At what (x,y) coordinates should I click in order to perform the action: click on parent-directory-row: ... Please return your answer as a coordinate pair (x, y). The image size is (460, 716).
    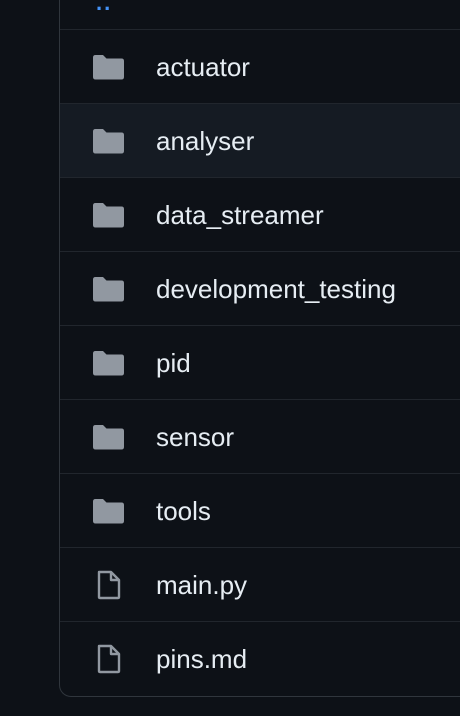
    Looking at the image, I should click on (260, 15).